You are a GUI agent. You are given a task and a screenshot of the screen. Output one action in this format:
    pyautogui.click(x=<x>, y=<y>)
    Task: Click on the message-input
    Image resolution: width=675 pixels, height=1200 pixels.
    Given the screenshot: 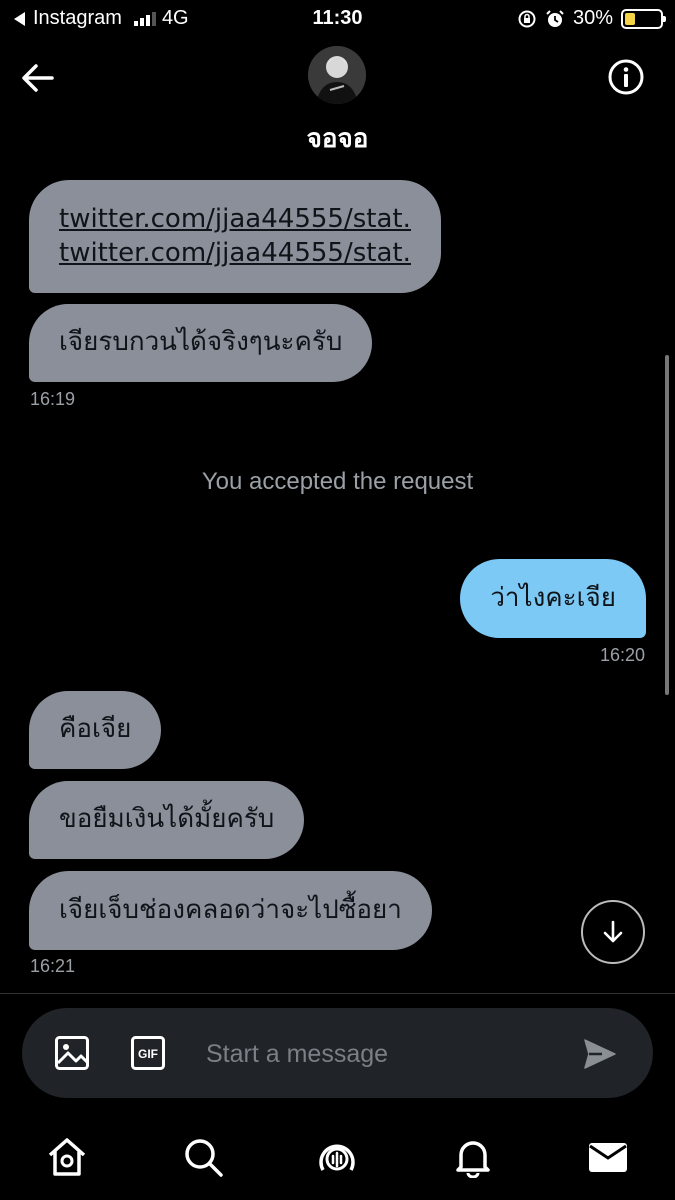 What is the action you would take?
    pyautogui.click(x=376, y=1054)
    